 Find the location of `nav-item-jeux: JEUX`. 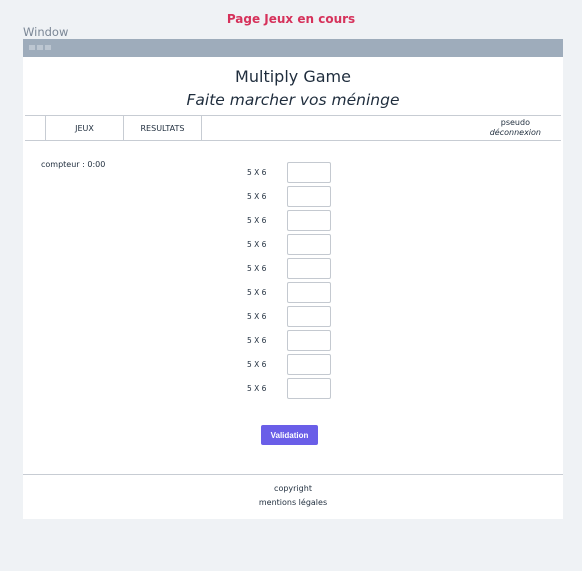

nav-item-jeux: JEUX is located at coordinates (84, 128).